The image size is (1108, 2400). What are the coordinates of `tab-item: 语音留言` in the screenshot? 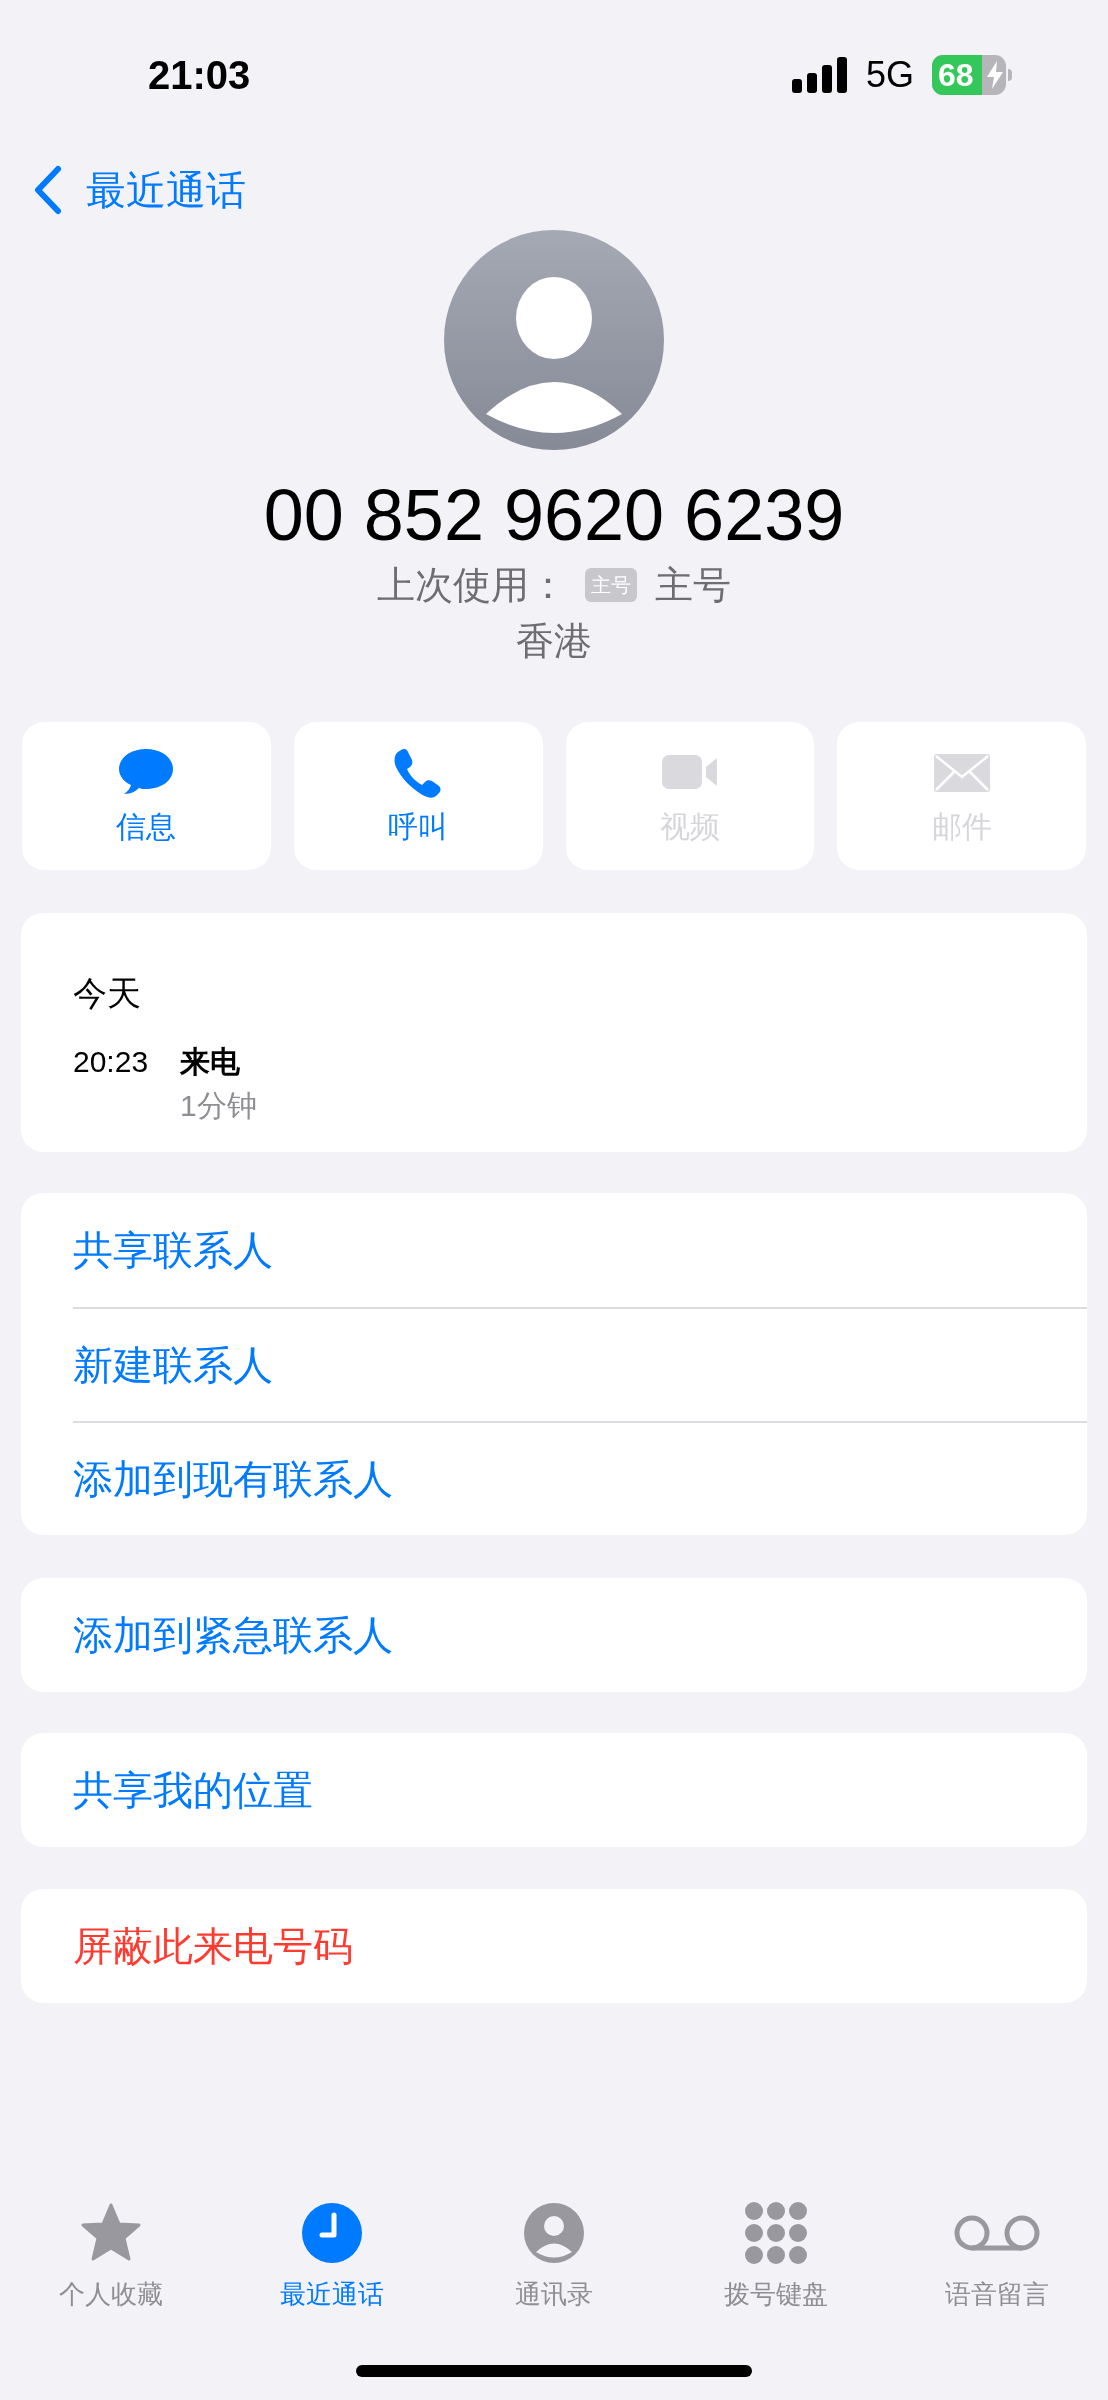 It's located at (997, 2256).